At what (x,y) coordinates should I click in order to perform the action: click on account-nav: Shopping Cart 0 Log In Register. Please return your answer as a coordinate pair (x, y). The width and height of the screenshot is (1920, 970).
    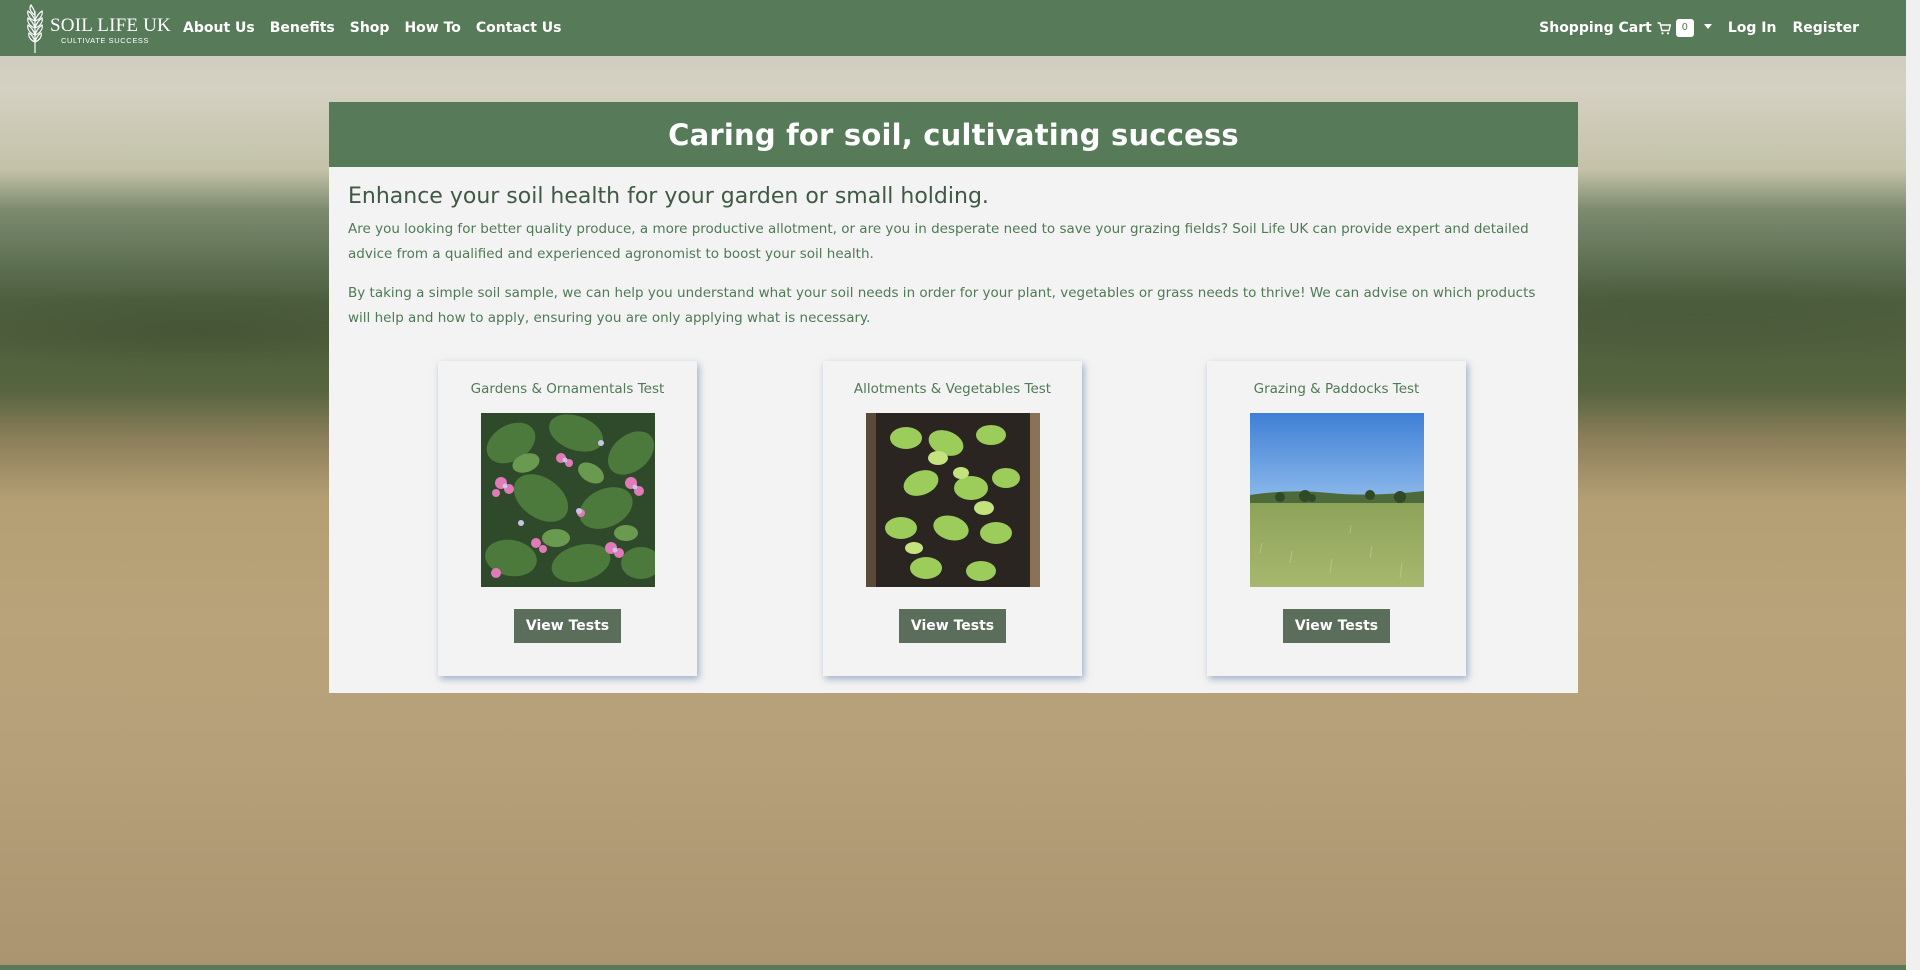
    Looking at the image, I should click on (1699, 28).